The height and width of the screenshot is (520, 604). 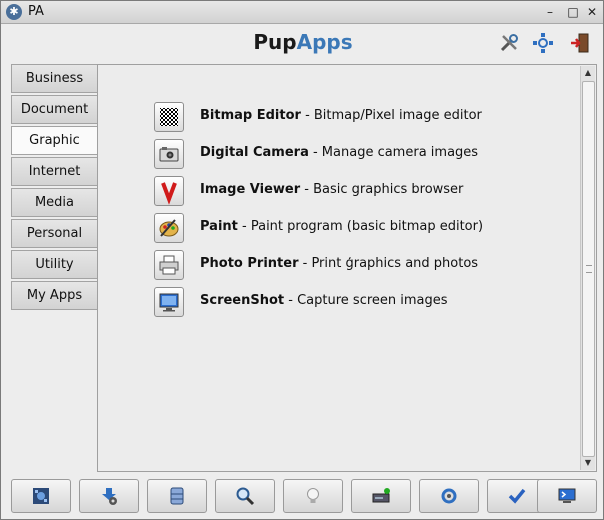 What do you see at coordinates (169, 117) in the screenshot?
I see `bitmap-editor-icon` at bounding box center [169, 117].